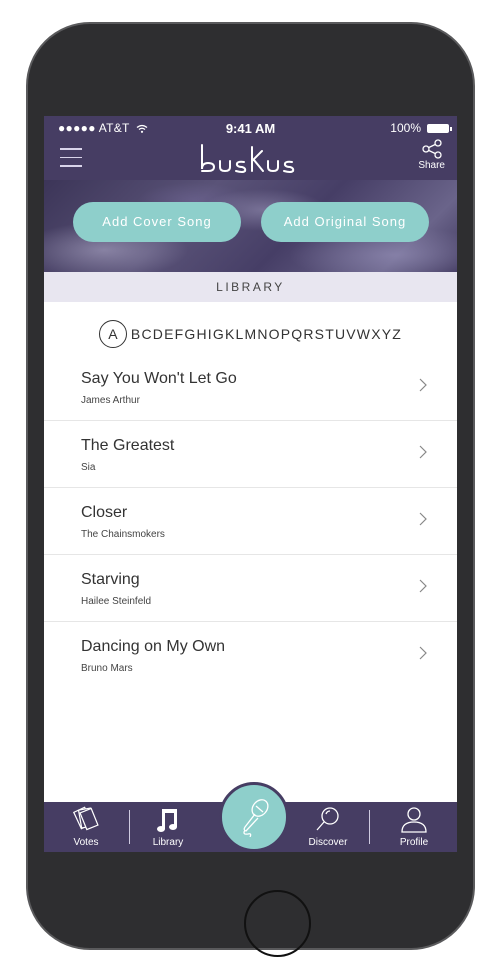  I want to click on record-button, so click(254, 817).